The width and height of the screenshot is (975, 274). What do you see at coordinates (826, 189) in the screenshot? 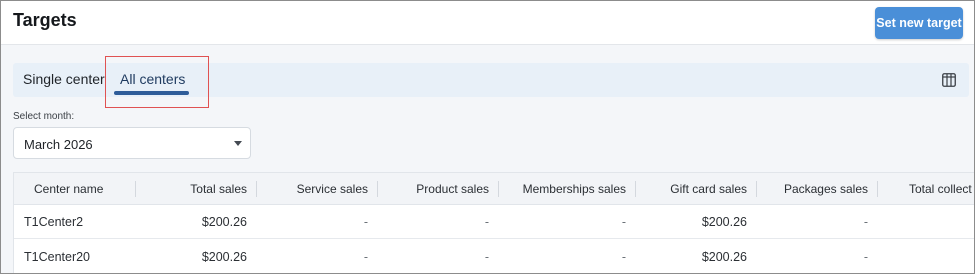
I see `column-header-packages-sales: Packages sales` at bounding box center [826, 189].